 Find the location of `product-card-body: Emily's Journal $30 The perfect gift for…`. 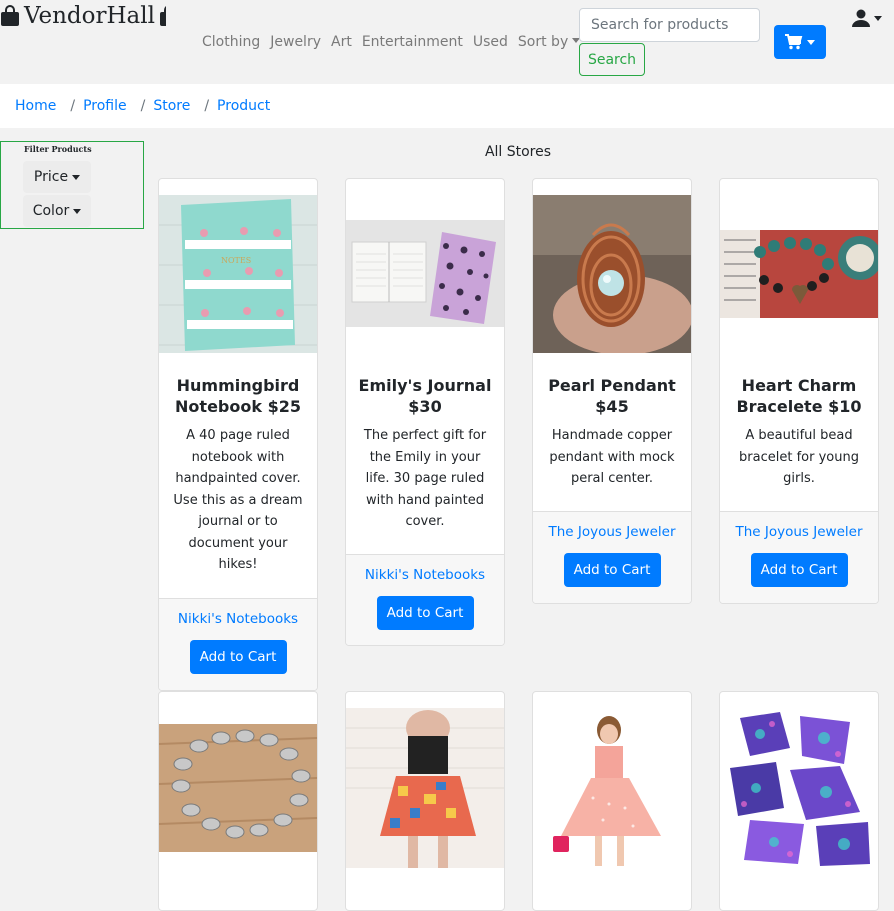

product-card-body: Emily's Journal $30 The perfect gift for… is located at coordinates (425, 454).